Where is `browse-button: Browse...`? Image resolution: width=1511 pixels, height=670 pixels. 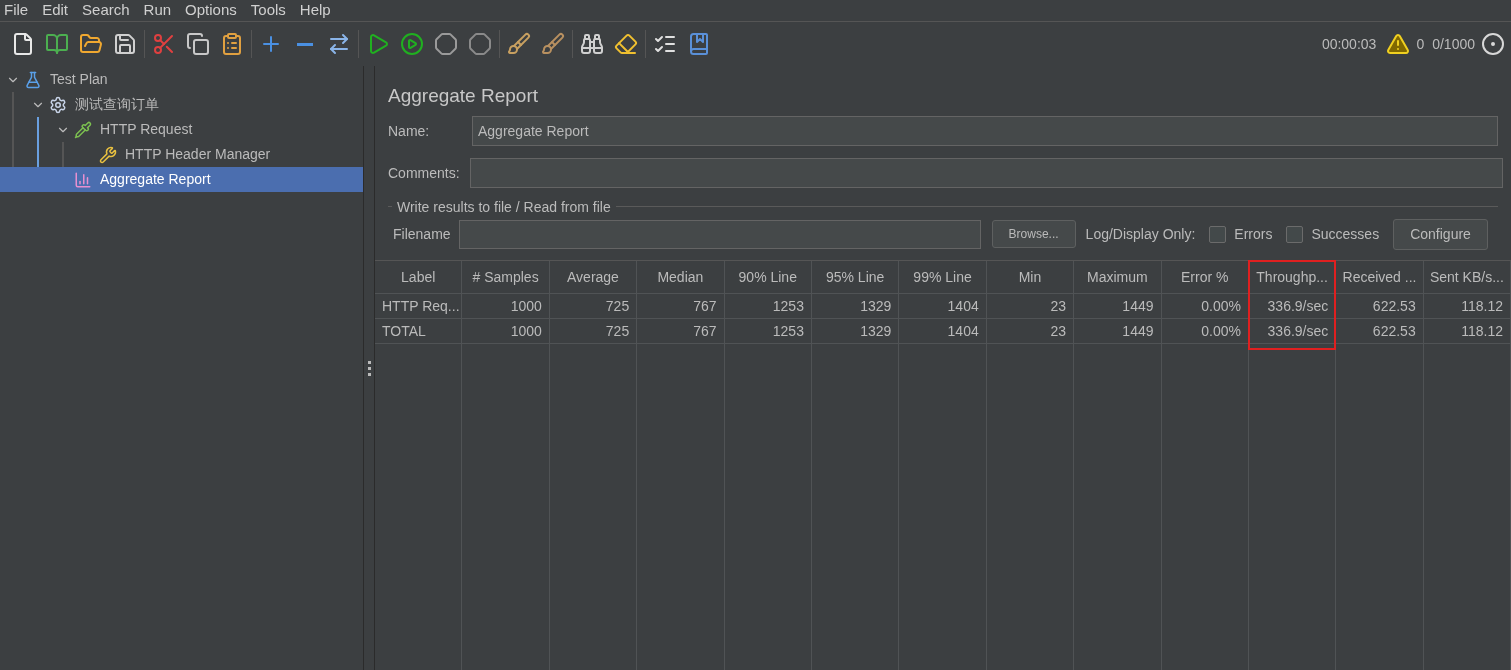
browse-button: Browse... is located at coordinates (1033, 234).